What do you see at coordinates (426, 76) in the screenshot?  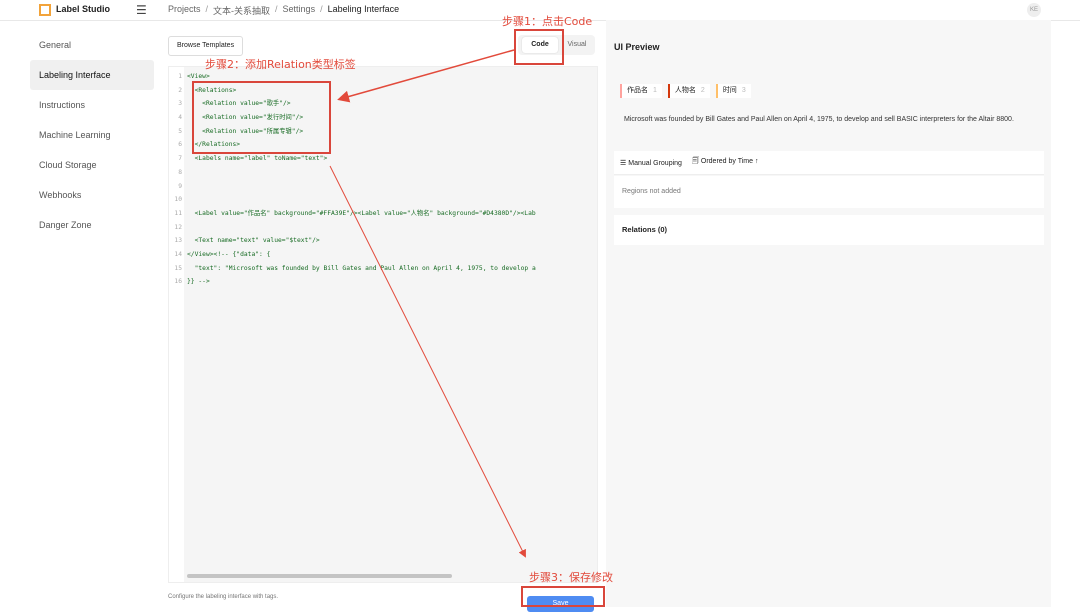 I see `arrow-step1` at bounding box center [426, 76].